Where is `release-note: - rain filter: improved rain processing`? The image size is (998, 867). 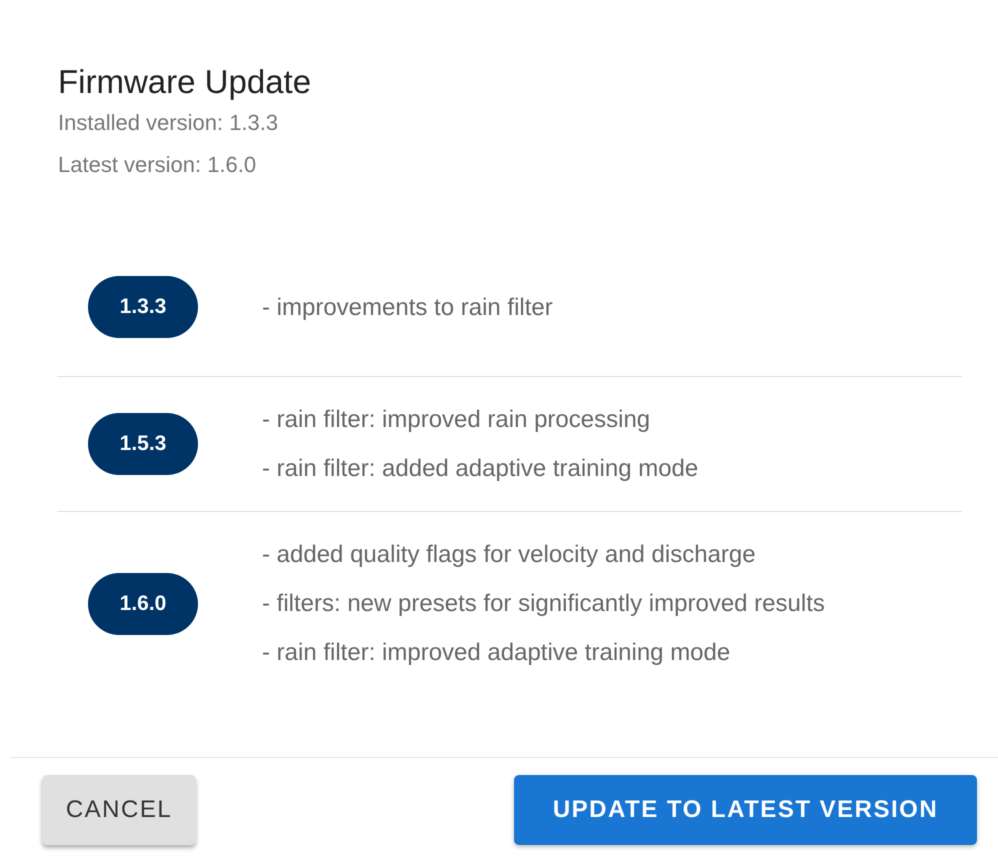
release-note: - rain filter: improved rain processing is located at coordinates (457, 420).